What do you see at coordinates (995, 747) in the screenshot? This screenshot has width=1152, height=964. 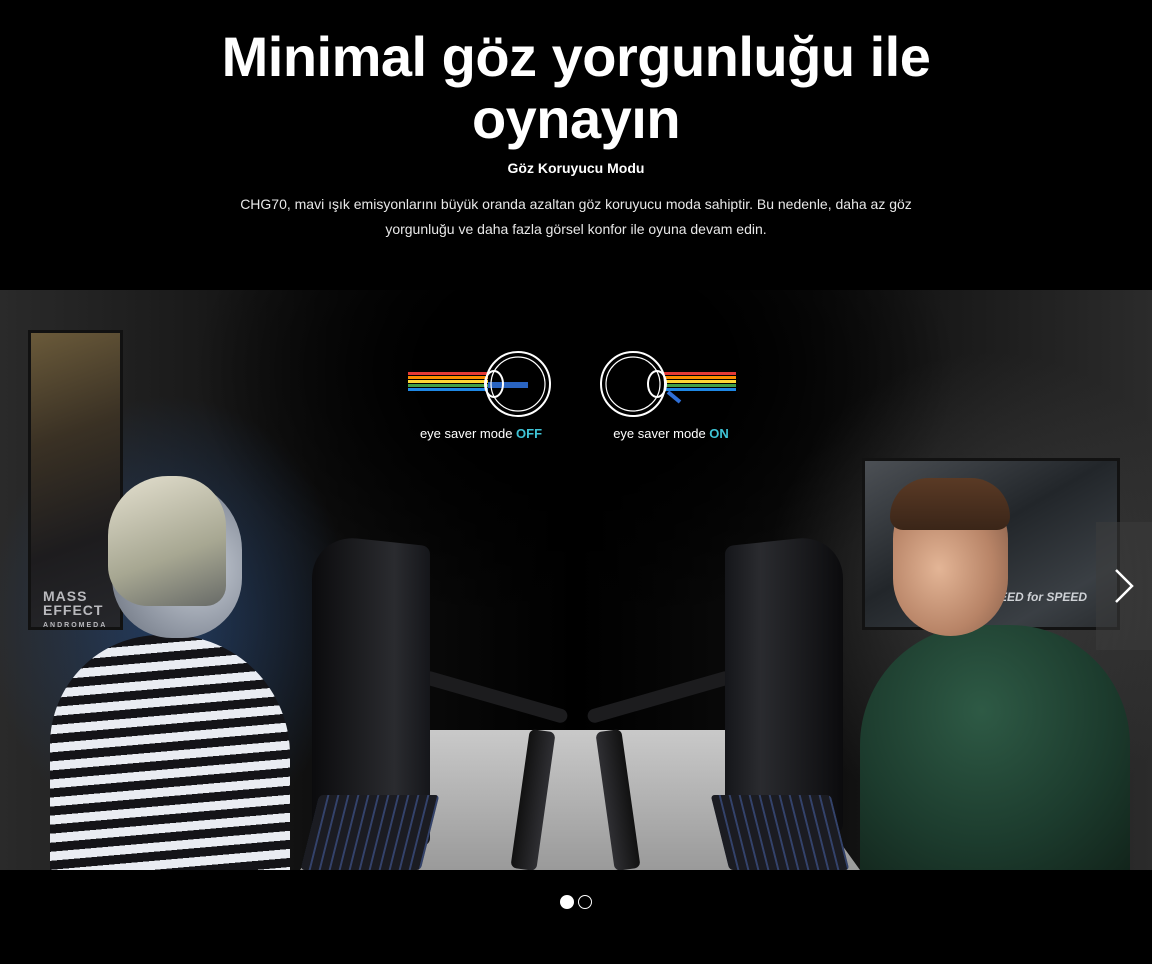 I see `man-figure` at bounding box center [995, 747].